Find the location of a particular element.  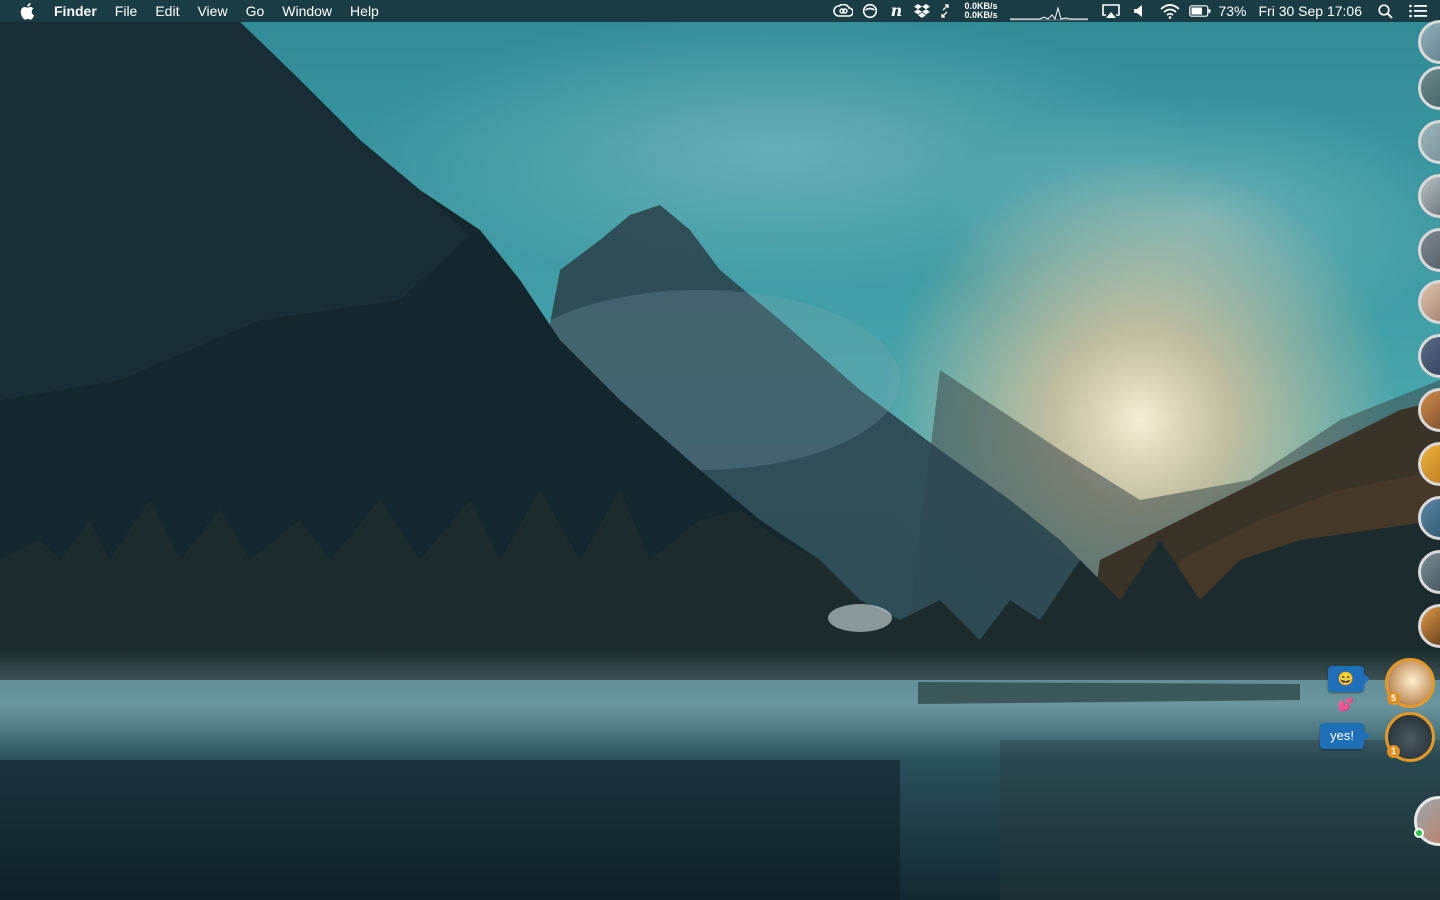

apple-logo-icon is located at coordinates (28, 11).